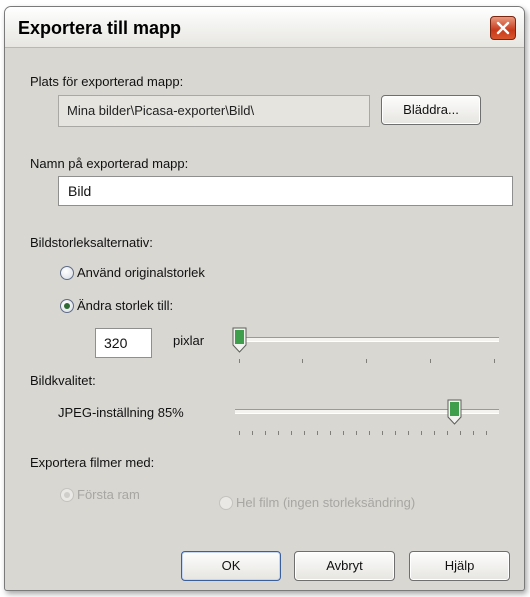 The image size is (530, 597). Describe the element at coordinates (231, 566) in the screenshot. I see `ok-button: OK` at that location.